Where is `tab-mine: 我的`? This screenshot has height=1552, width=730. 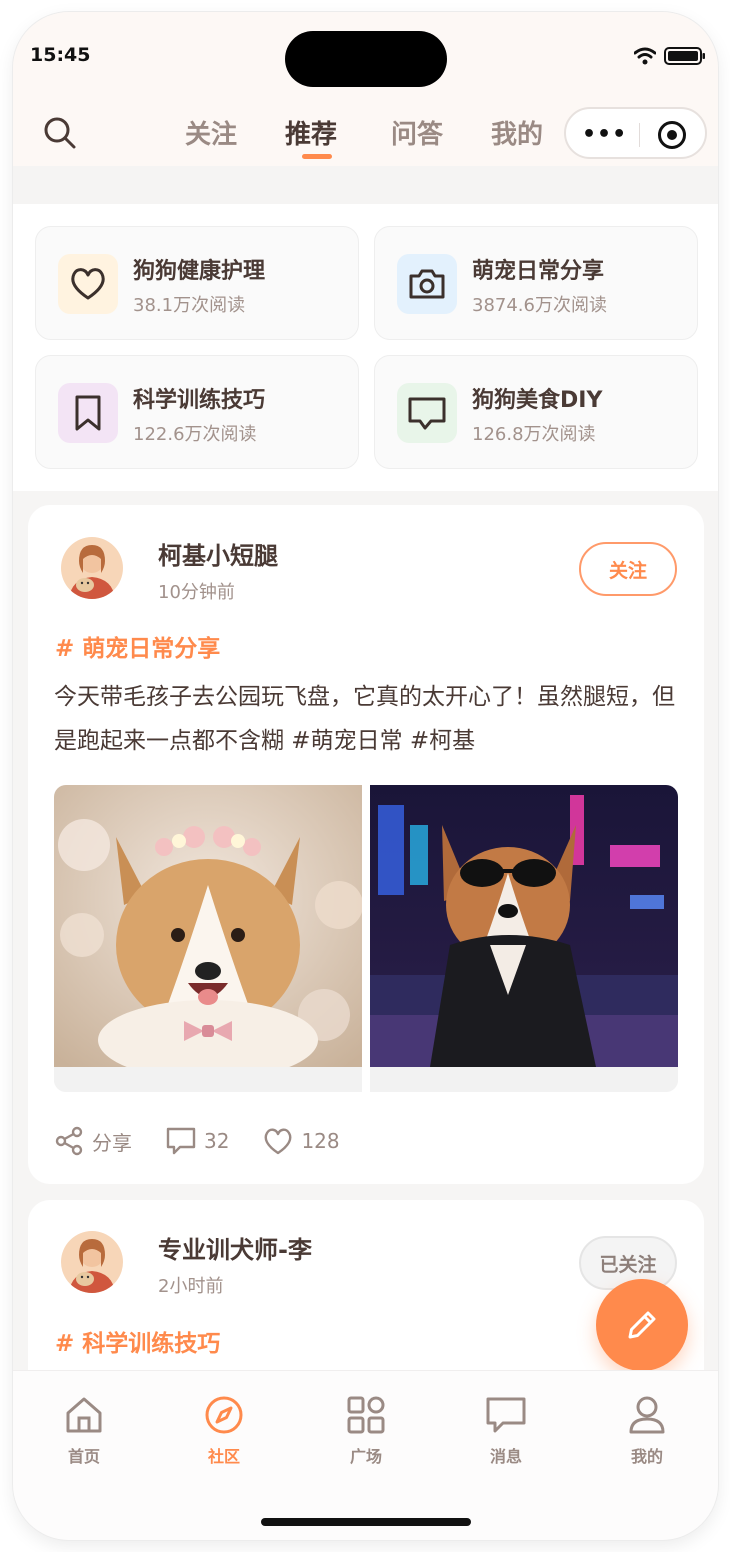 tab-mine: 我的 is located at coordinates (517, 132).